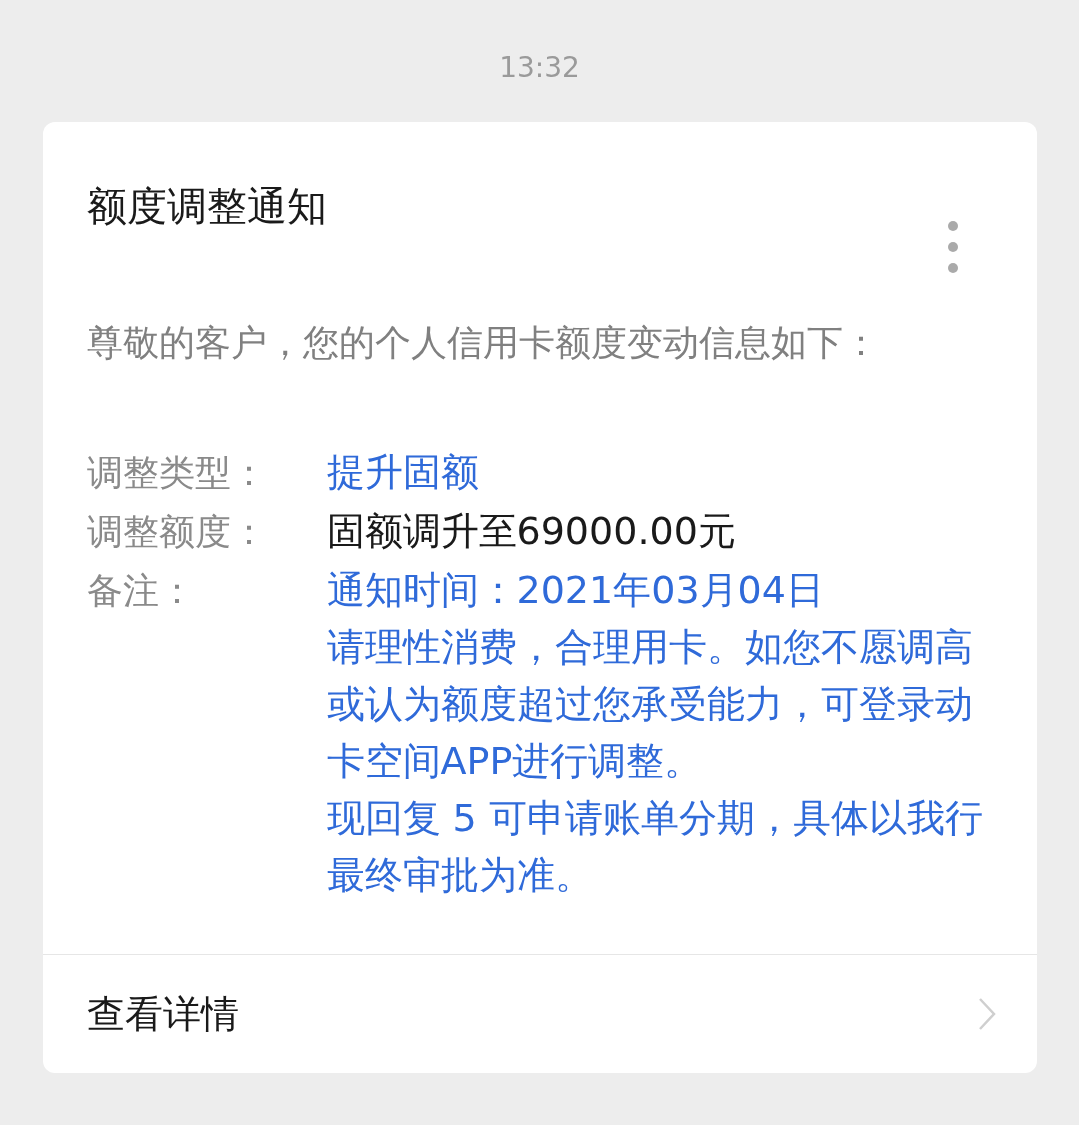  What do you see at coordinates (141, 591) in the screenshot?
I see `field-label: 备注：` at bounding box center [141, 591].